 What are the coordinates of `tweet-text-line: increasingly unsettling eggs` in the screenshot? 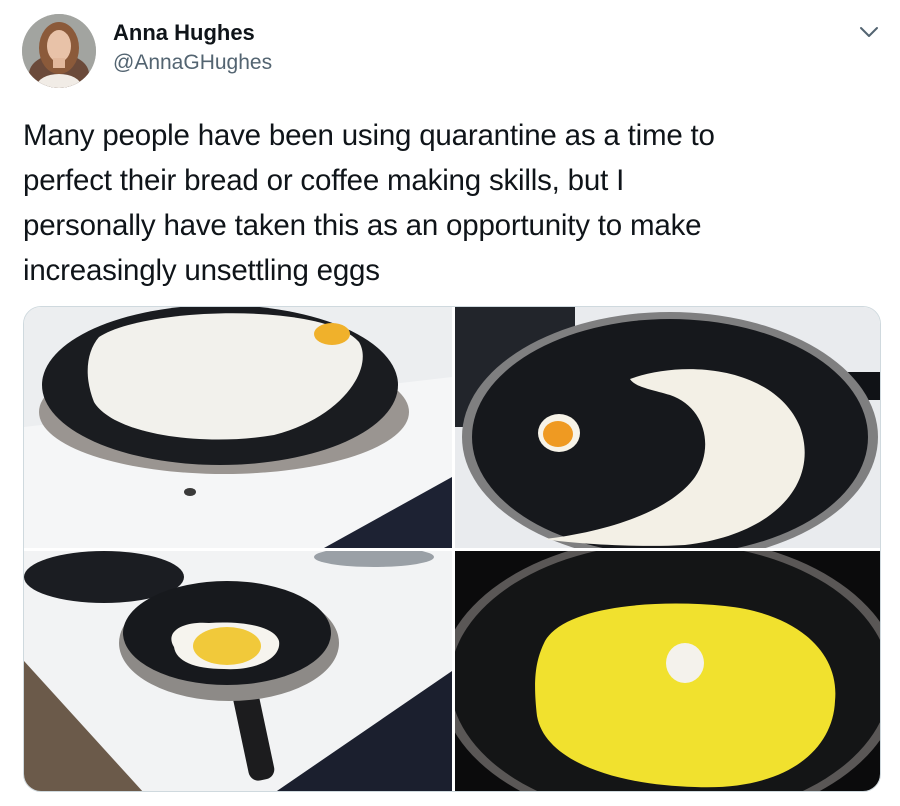 It's located at (201, 270).